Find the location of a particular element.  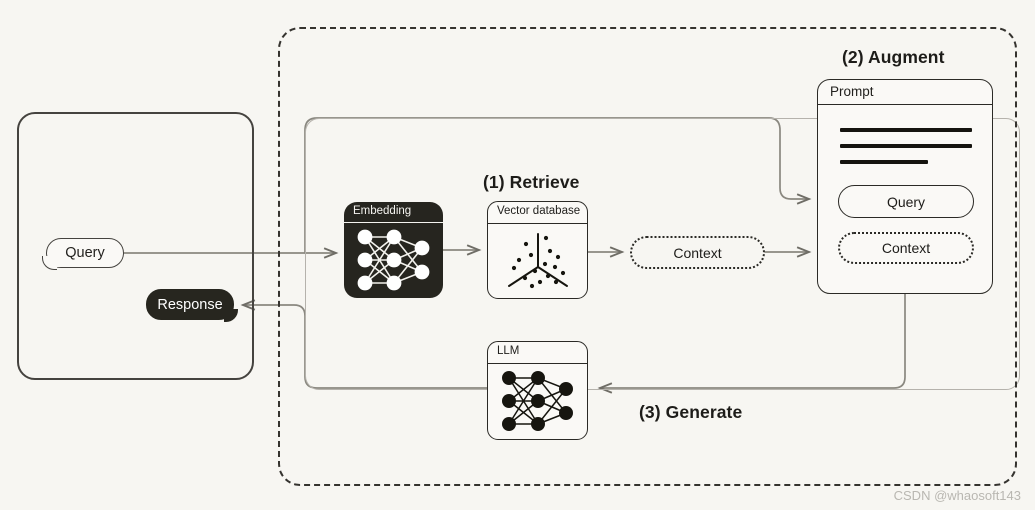

chat-bubble-response-label: Response is located at coordinates (190, 304).